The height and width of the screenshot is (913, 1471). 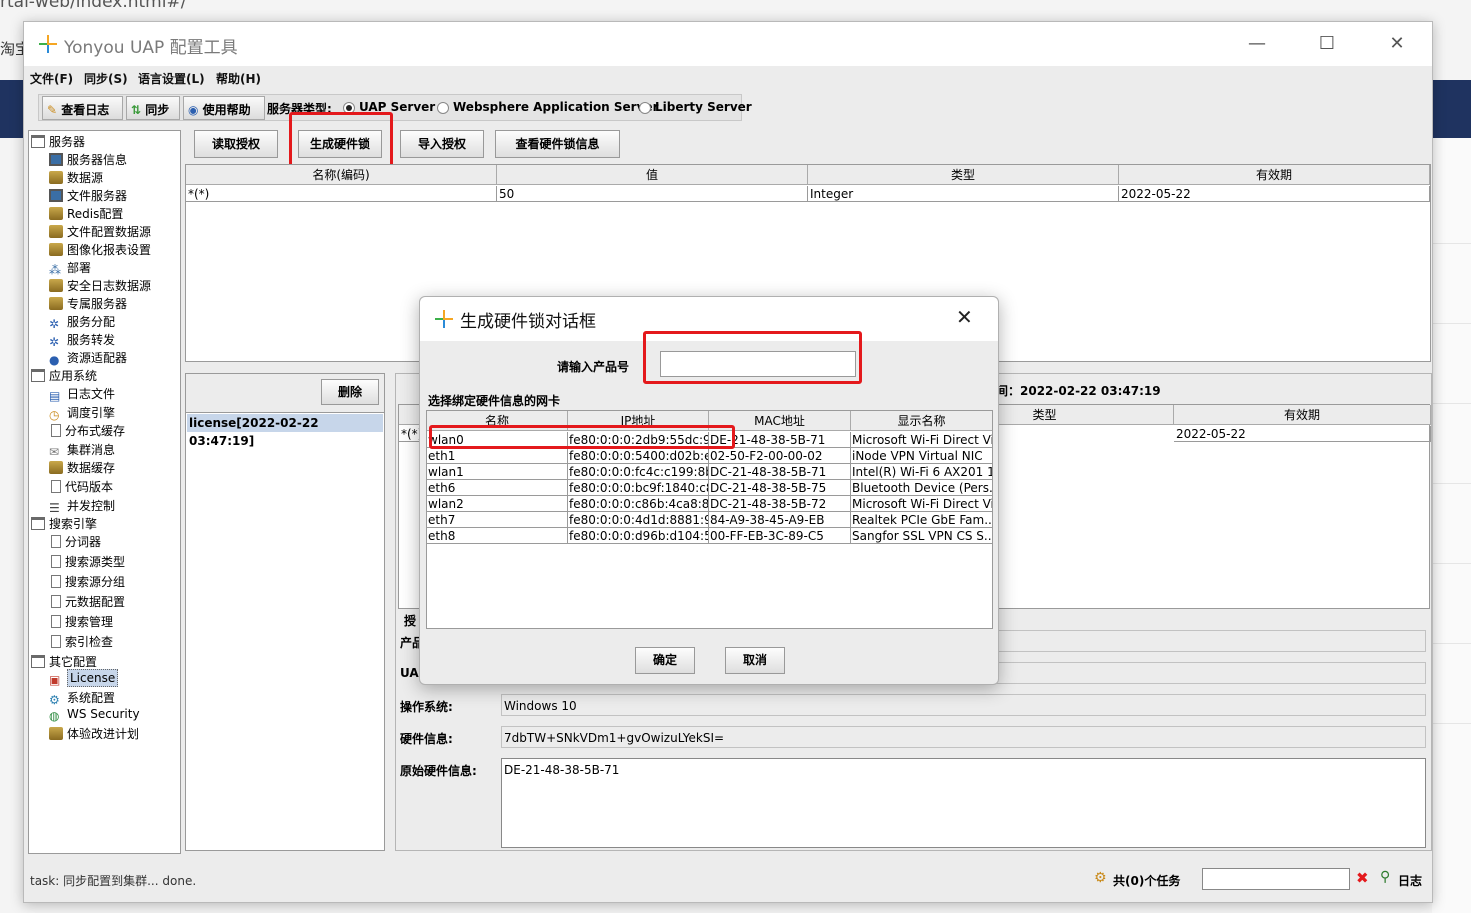 I want to click on tree-item: ⁂ 部署, so click(x=70, y=268).